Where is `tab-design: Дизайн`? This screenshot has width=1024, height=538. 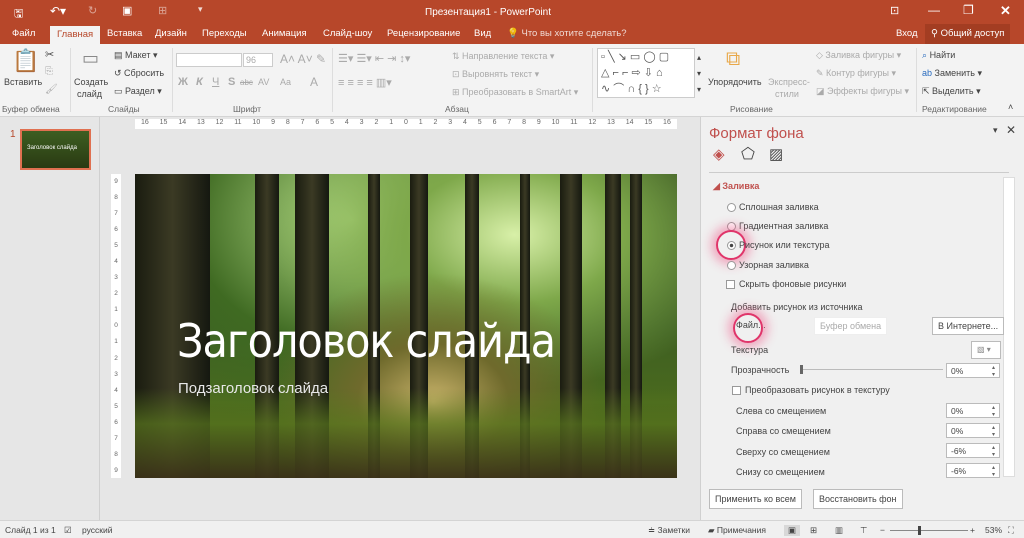 tab-design: Дизайн is located at coordinates (171, 33).